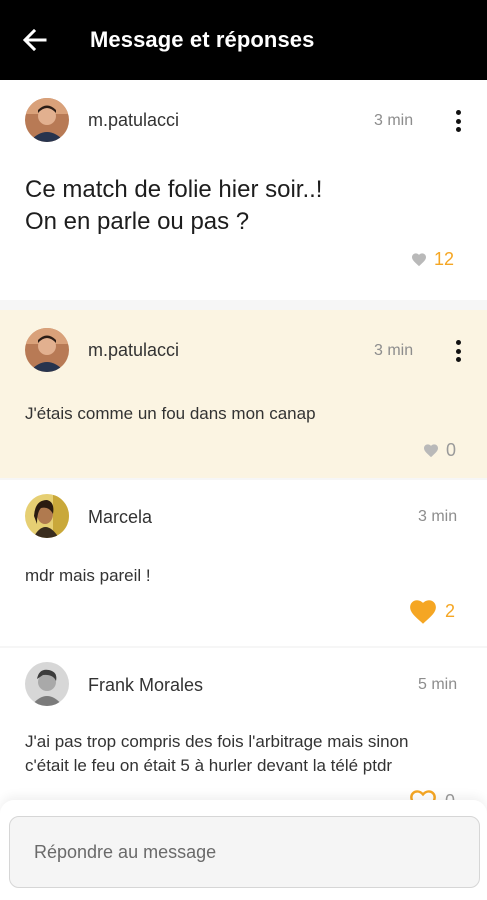 This screenshot has width=487, height=900. Describe the element at coordinates (170, 413) in the screenshot. I see `reply-text: J'étais comme un fou dans mon canap` at that location.